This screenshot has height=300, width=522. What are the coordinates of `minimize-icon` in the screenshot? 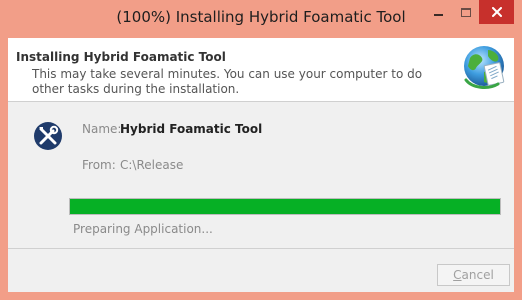 It's located at (438, 14).